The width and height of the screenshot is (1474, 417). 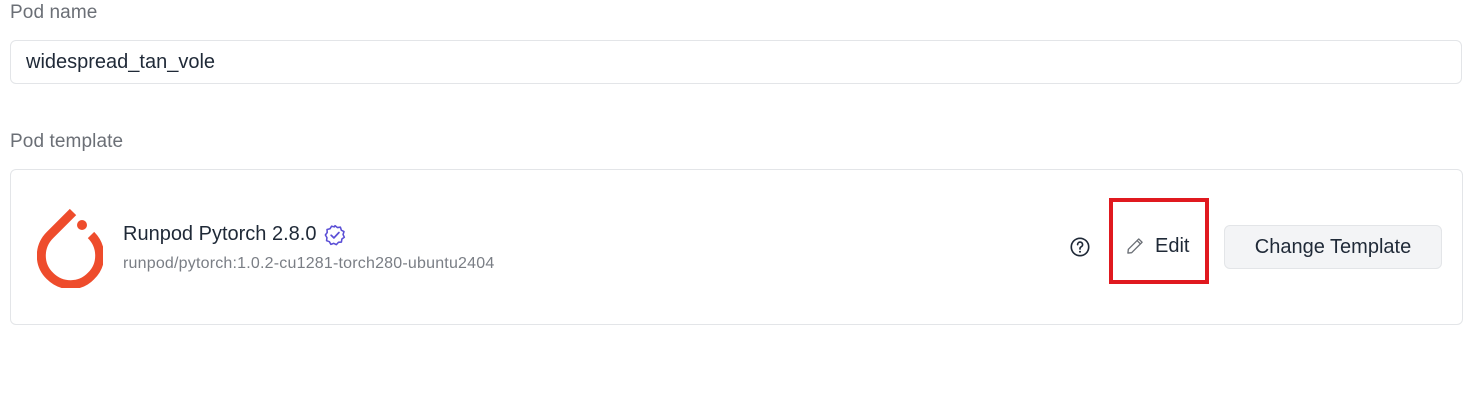 What do you see at coordinates (70, 248) in the screenshot?
I see `pytorch-logo-icon` at bounding box center [70, 248].